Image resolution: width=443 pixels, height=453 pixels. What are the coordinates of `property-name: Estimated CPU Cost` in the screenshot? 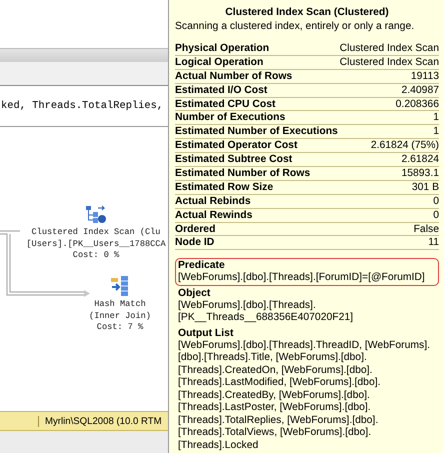 It's located at (225, 104).